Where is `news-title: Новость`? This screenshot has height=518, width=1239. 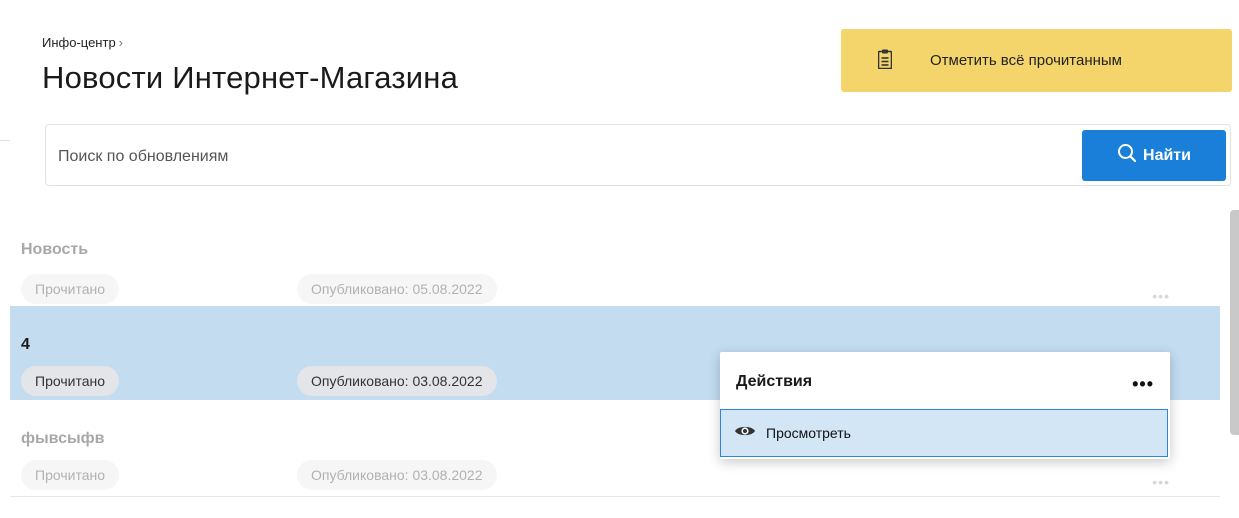 news-title: Новость is located at coordinates (55, 249).